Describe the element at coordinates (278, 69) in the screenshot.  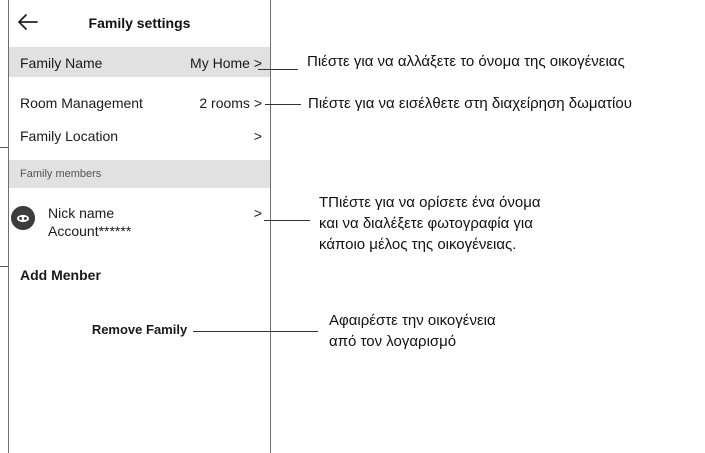
I see `callout-line-family-name` at that location.